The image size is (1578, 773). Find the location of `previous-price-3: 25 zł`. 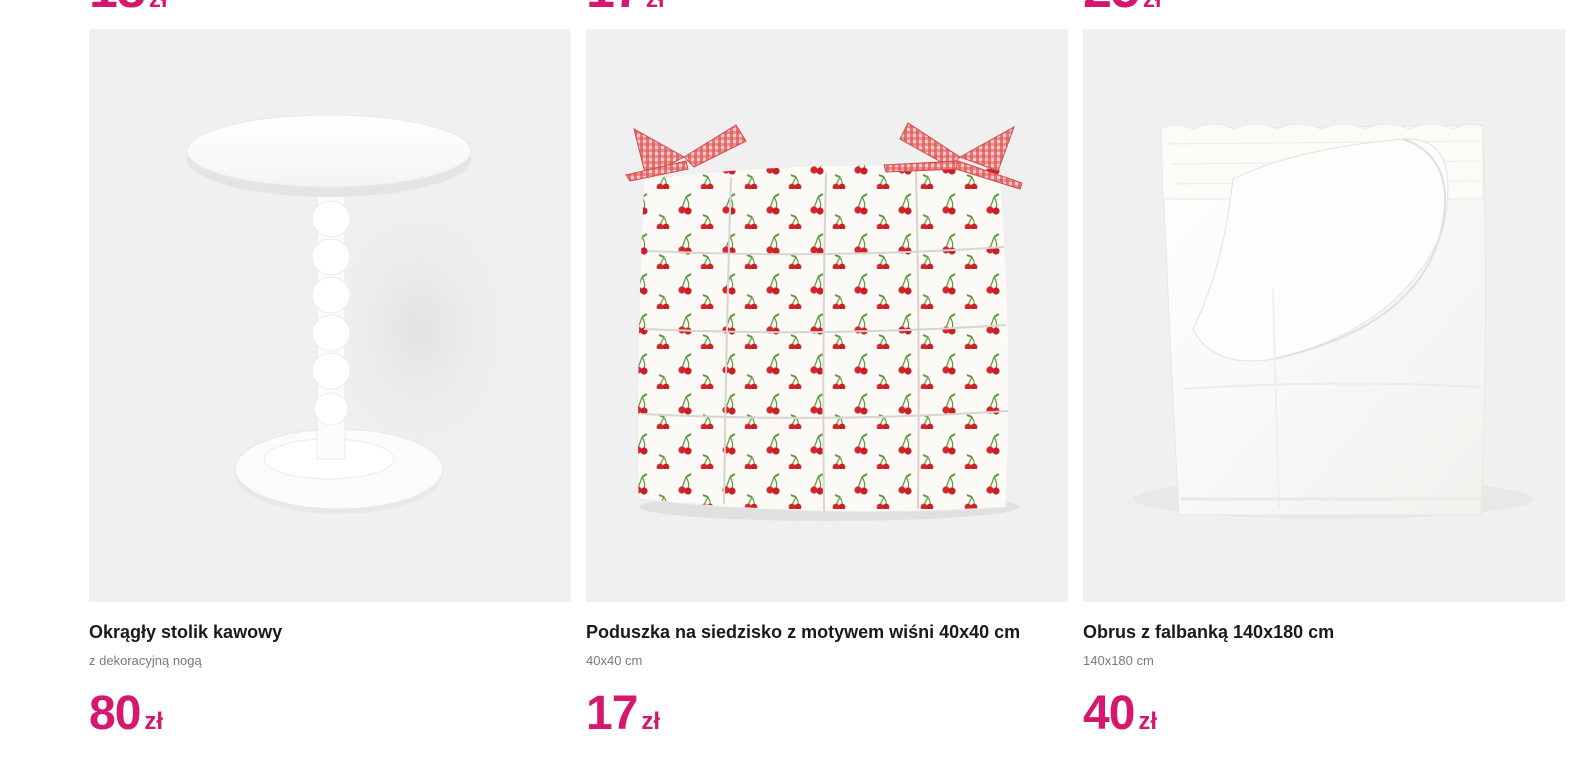

previous-price-3: 25 zł is located at coordinates (1122, 10).